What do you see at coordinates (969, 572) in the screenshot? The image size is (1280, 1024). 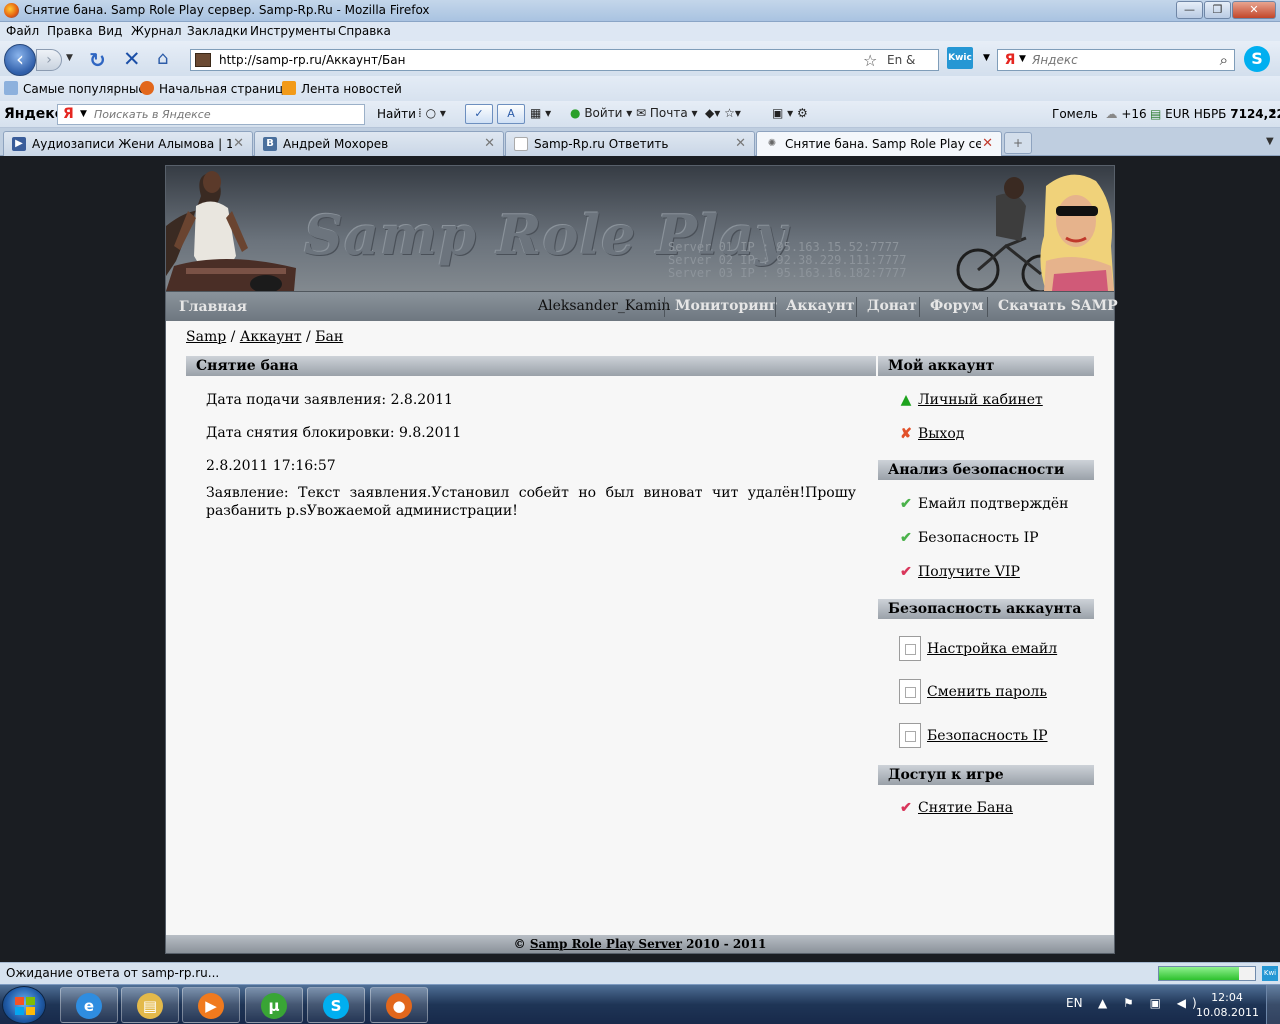 I see `sidebar-item-label: Получите VIP` at bounding box center [969, 572].